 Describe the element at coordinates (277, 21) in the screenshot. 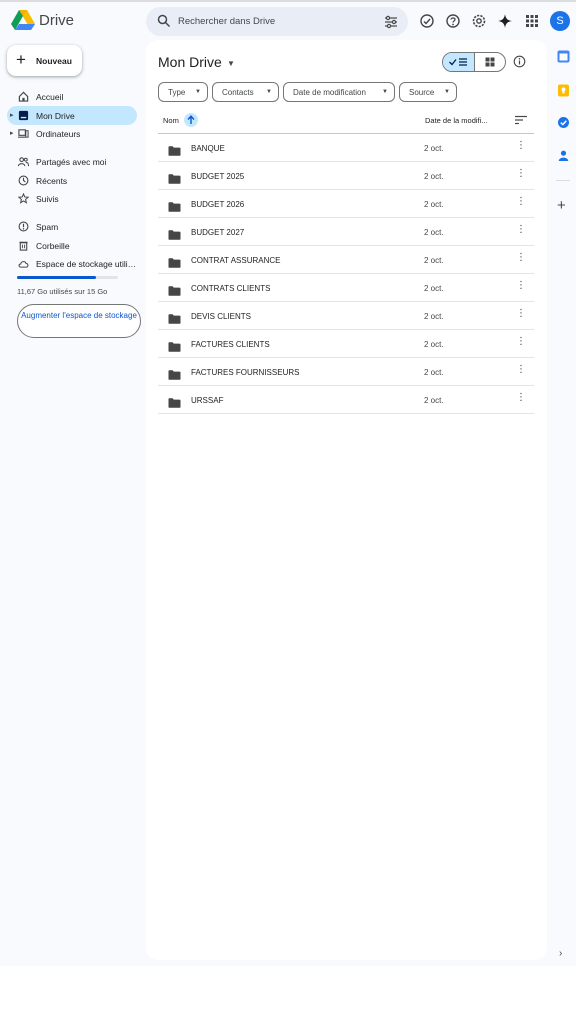

I see `search-bar: Rechercher dans Drive` at that location.